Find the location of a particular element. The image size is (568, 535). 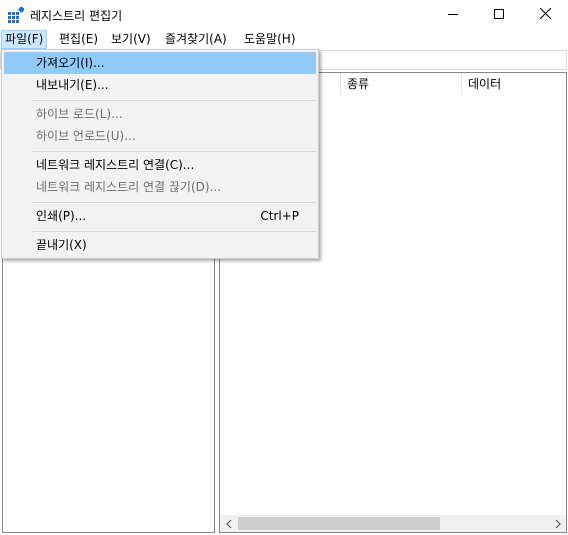

print-shortcut: Ctrl+P is located at coordinates (279, 216).